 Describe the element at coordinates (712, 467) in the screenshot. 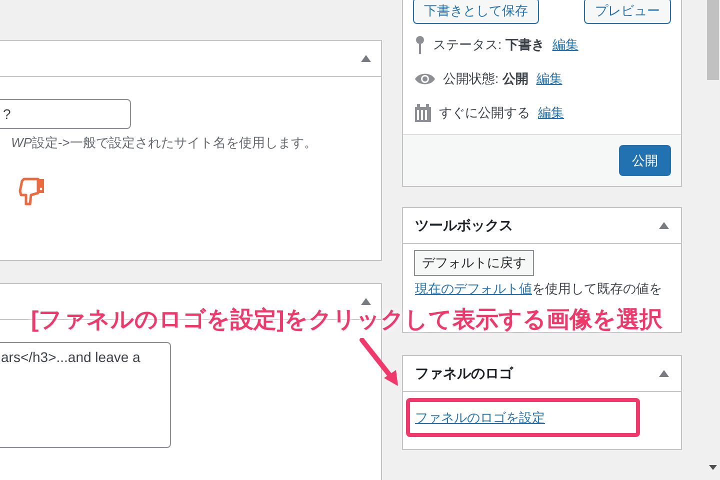

I see `scroll-down-arrow-icon` at that location.